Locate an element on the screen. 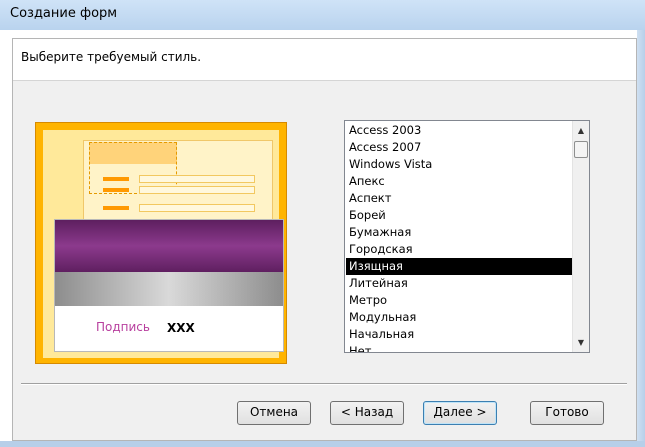  window-frame-bottom is located at coordinates (322, 444).